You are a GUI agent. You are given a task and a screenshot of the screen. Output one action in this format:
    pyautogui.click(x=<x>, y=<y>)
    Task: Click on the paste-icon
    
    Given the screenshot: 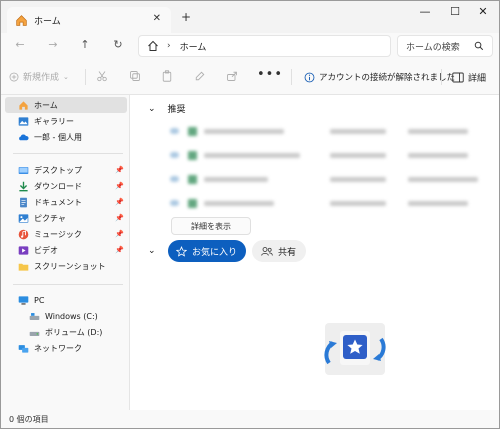 What is the action you would take?
    pyautogui.click(x=167, y=76)
    